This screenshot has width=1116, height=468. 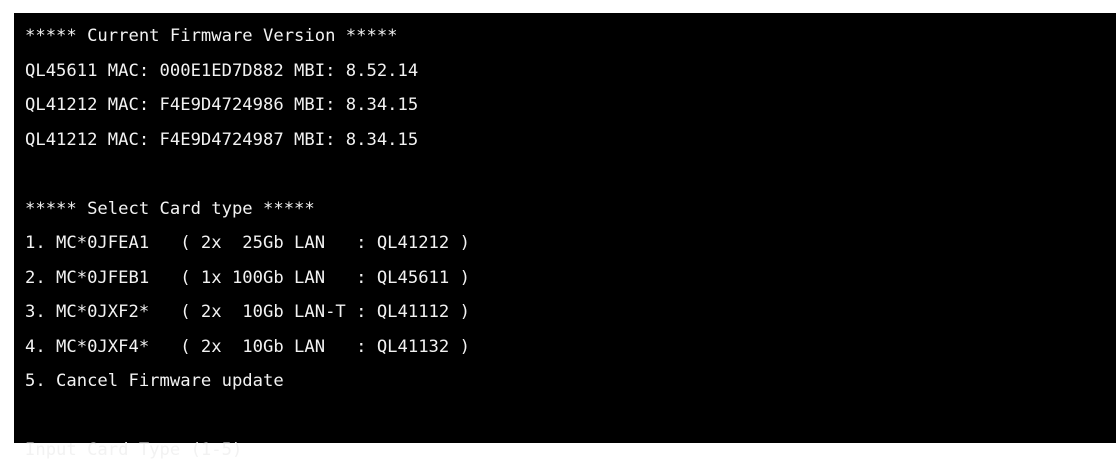 I want to click on menu-option-3: 3. MC*0JXF2* ( 2x 10Gb LAN-T : QL41112 ), so click(x=247, y=312).